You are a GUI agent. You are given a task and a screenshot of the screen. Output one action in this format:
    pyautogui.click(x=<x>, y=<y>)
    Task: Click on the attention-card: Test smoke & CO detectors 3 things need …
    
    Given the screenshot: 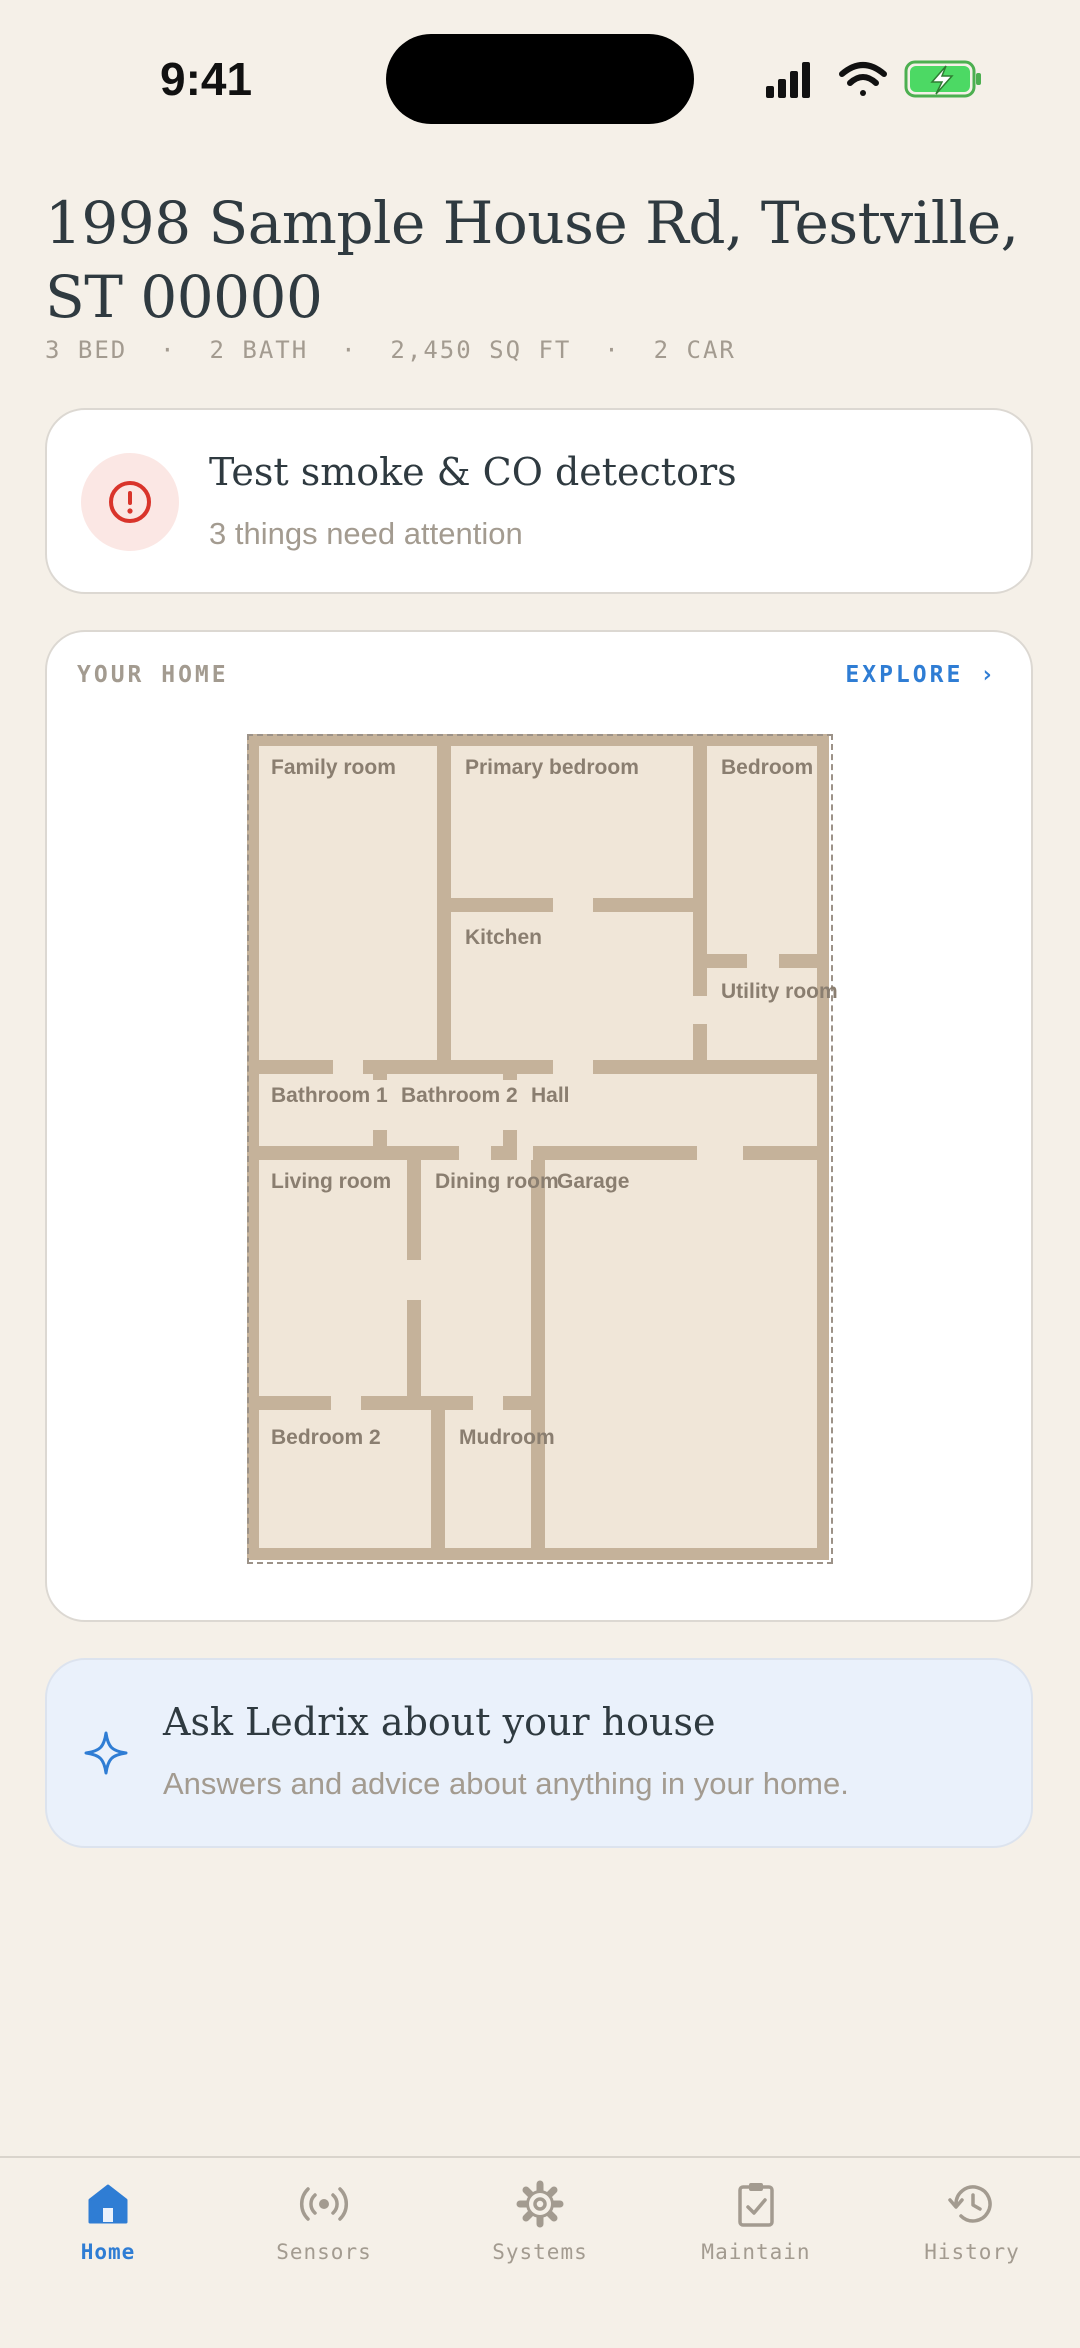 What is the action you would take?
    pyautogui.click(x=539, y=501)
    